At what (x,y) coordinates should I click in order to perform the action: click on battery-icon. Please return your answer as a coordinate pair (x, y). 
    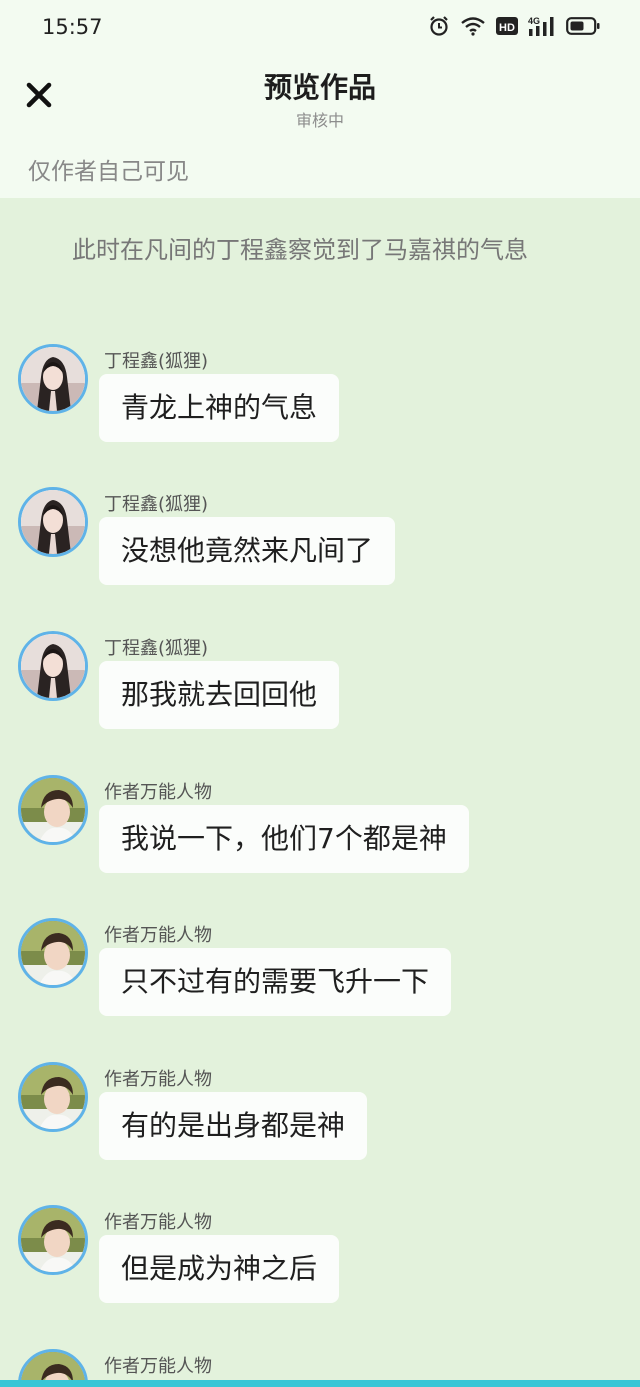
    Looking at the image, I should click on (583, 28).